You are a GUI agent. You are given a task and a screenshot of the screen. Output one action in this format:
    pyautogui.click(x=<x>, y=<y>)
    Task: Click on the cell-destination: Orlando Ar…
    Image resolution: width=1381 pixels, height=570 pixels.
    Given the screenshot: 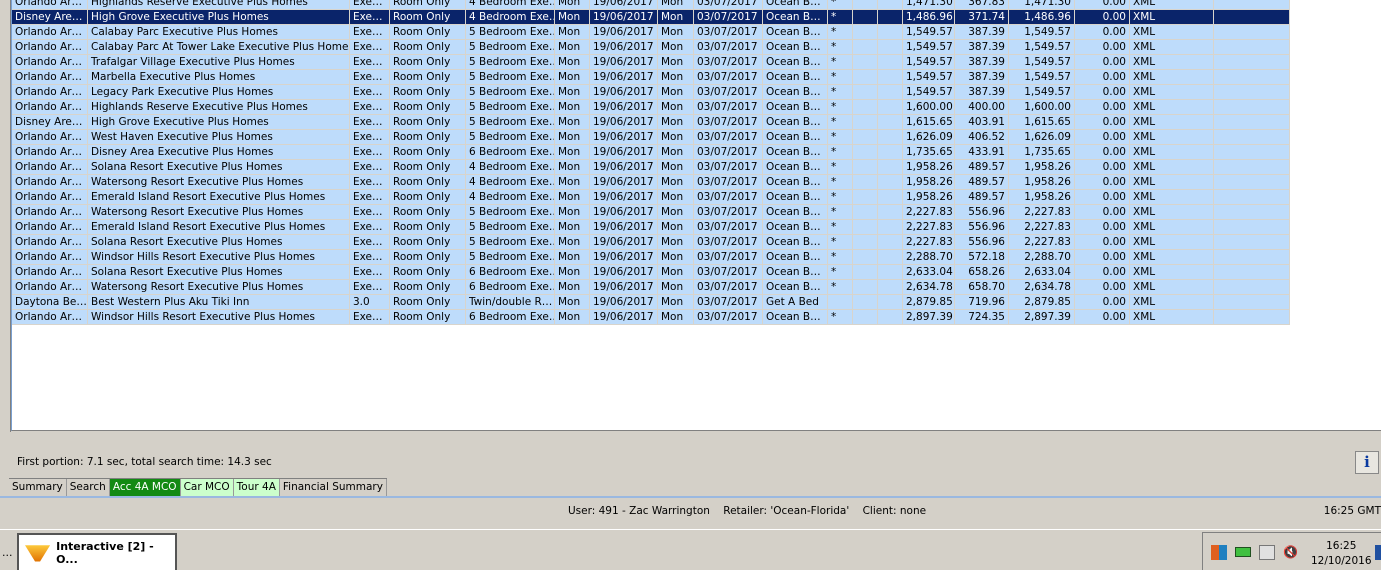 What is the action you would take?
    pyautogui.click(x=50, y=257)
    